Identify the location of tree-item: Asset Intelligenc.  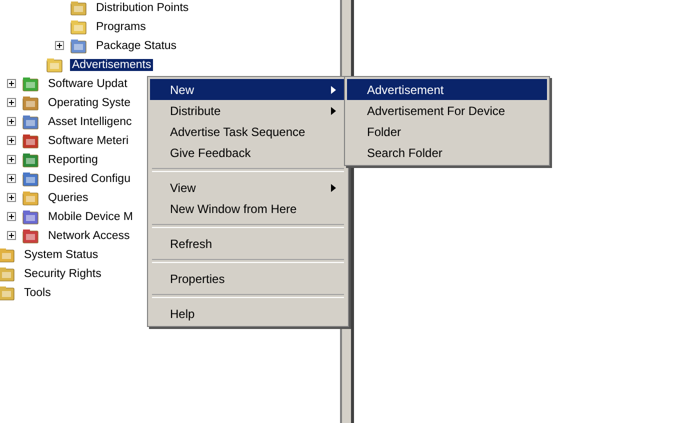
(90, 122).